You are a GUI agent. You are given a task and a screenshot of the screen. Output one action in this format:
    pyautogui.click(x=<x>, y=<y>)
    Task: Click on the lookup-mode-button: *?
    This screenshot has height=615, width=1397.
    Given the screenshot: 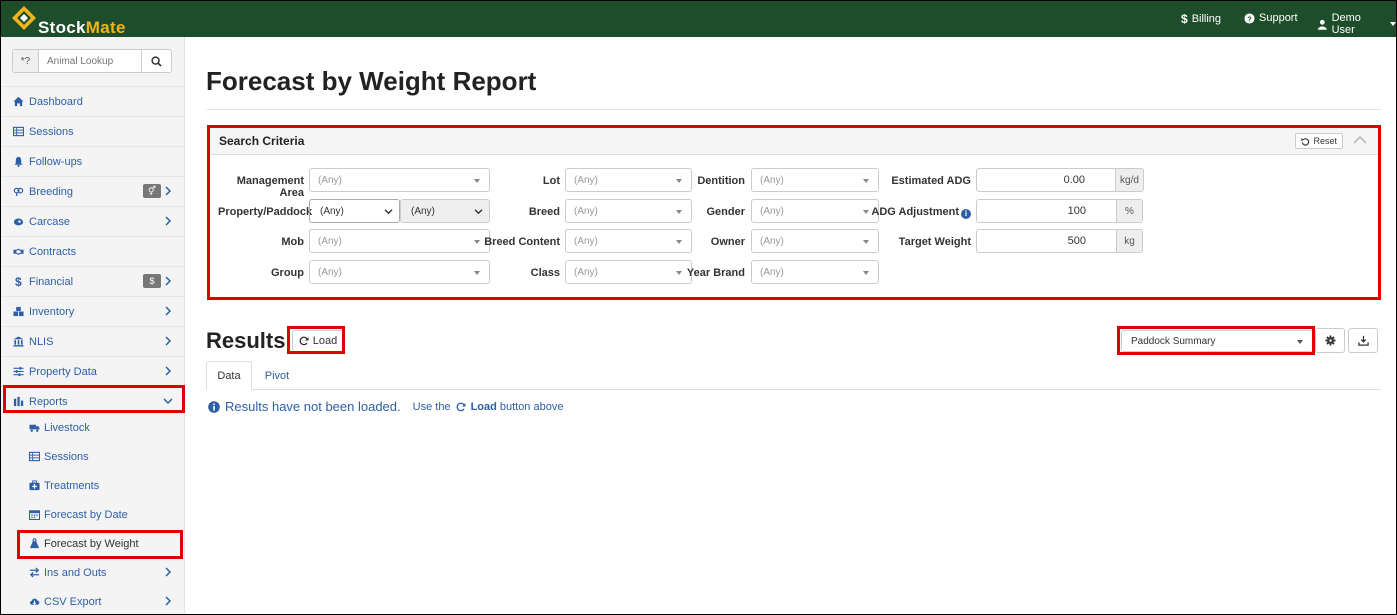 What is the action you would take?
    pyautogui.click(x=26, y=61)
    